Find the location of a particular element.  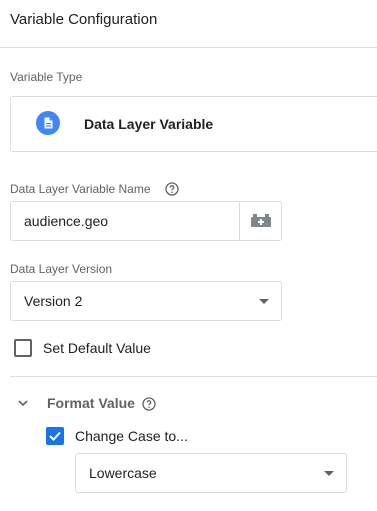

dl-version-select: Version 2 is located at coordinates (146, 301).